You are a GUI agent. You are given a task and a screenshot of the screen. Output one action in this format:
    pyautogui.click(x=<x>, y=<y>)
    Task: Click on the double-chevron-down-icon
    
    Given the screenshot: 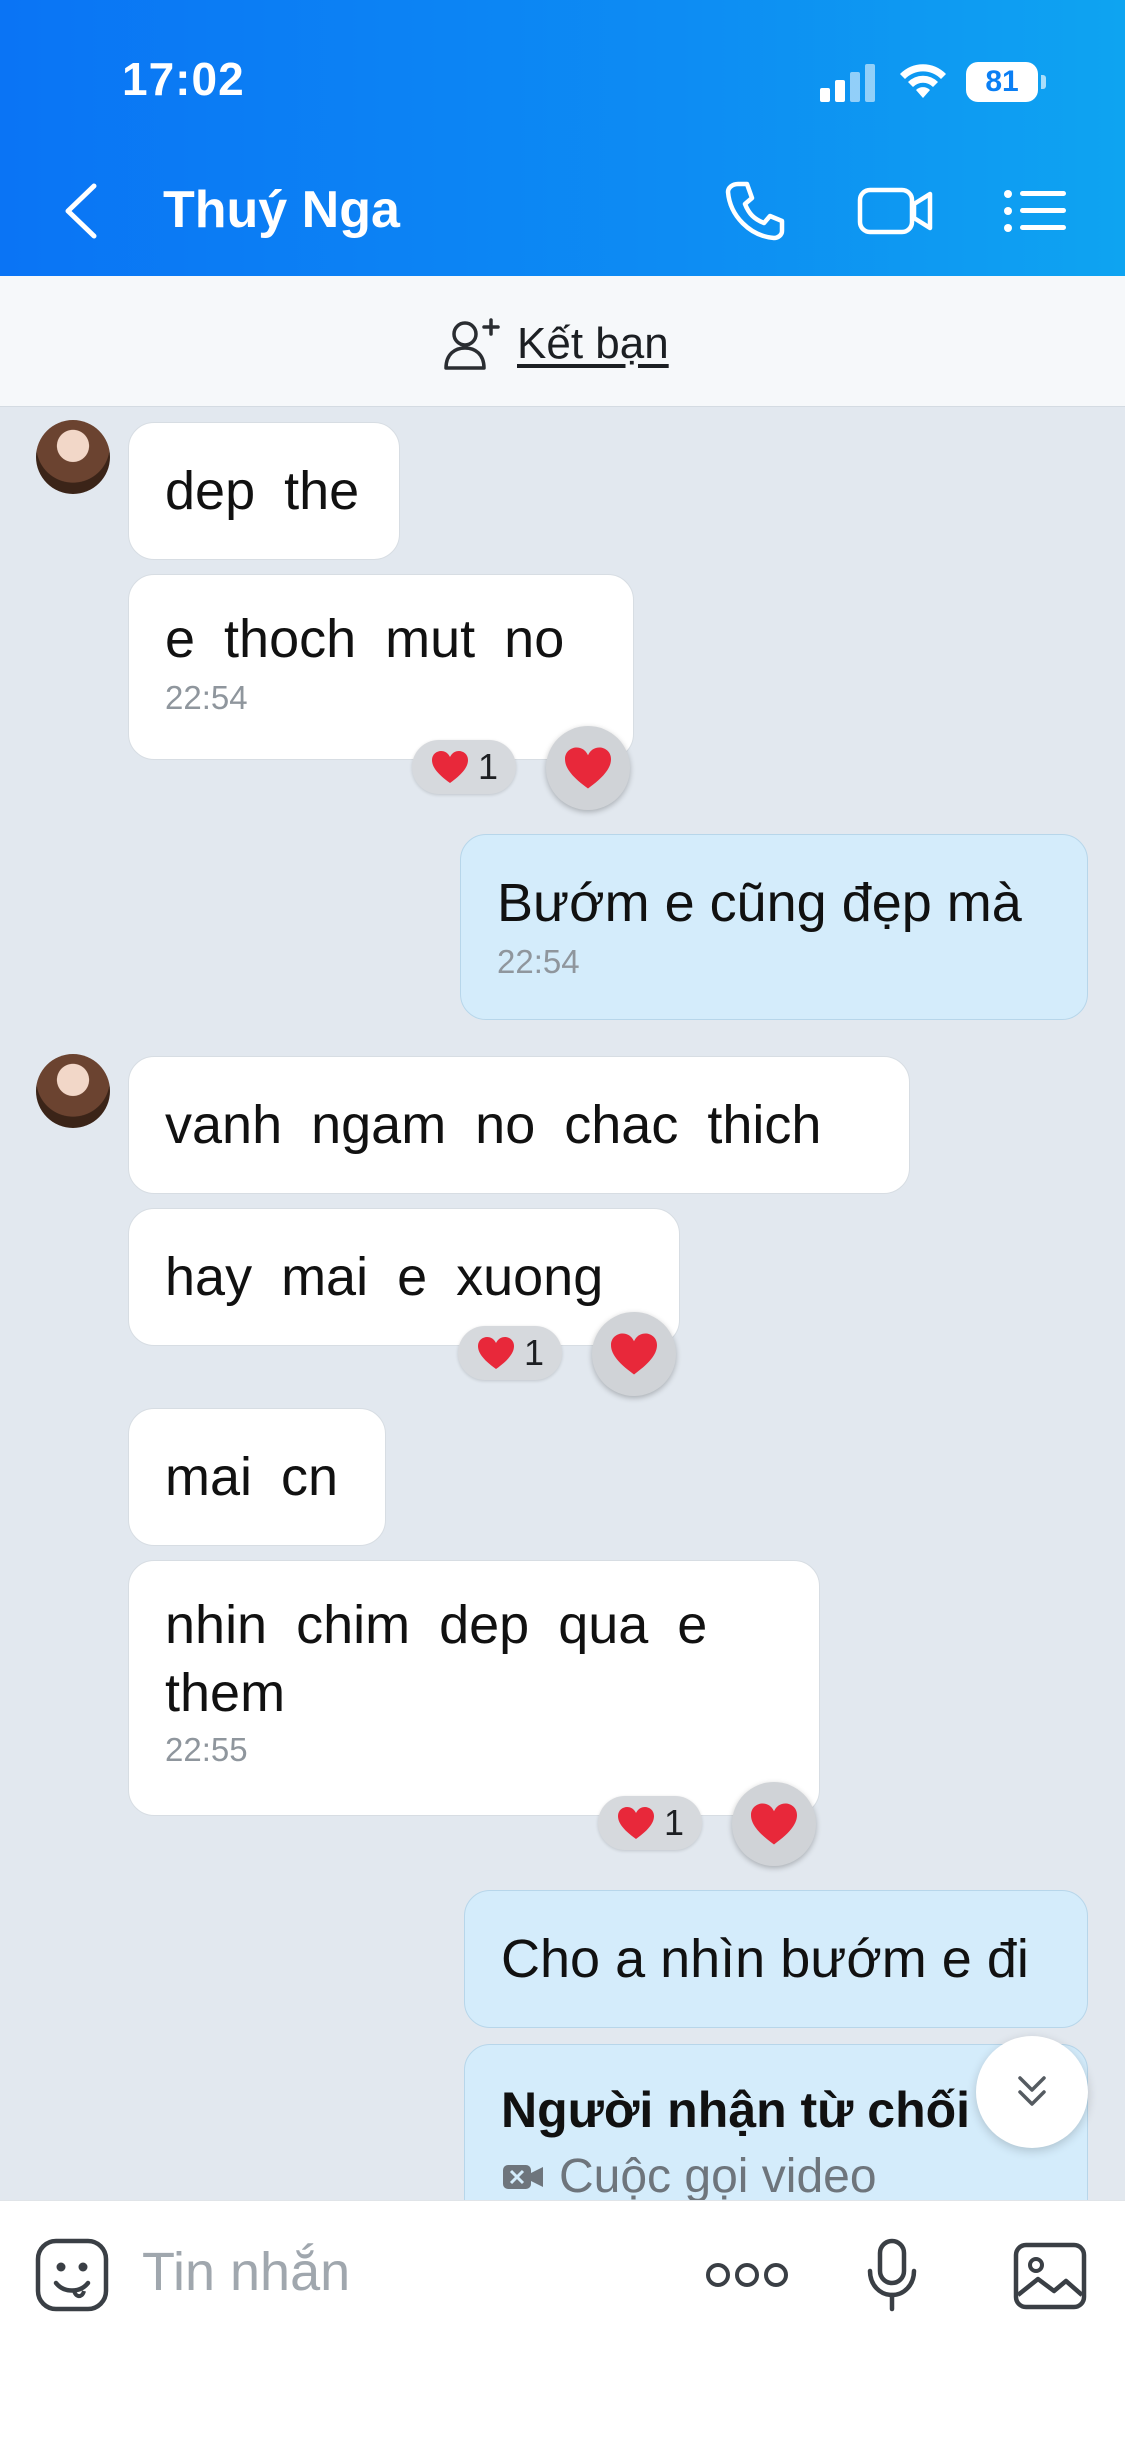 What is the action you would take?
    pyautogui.click(x=1032, y=2091)
    